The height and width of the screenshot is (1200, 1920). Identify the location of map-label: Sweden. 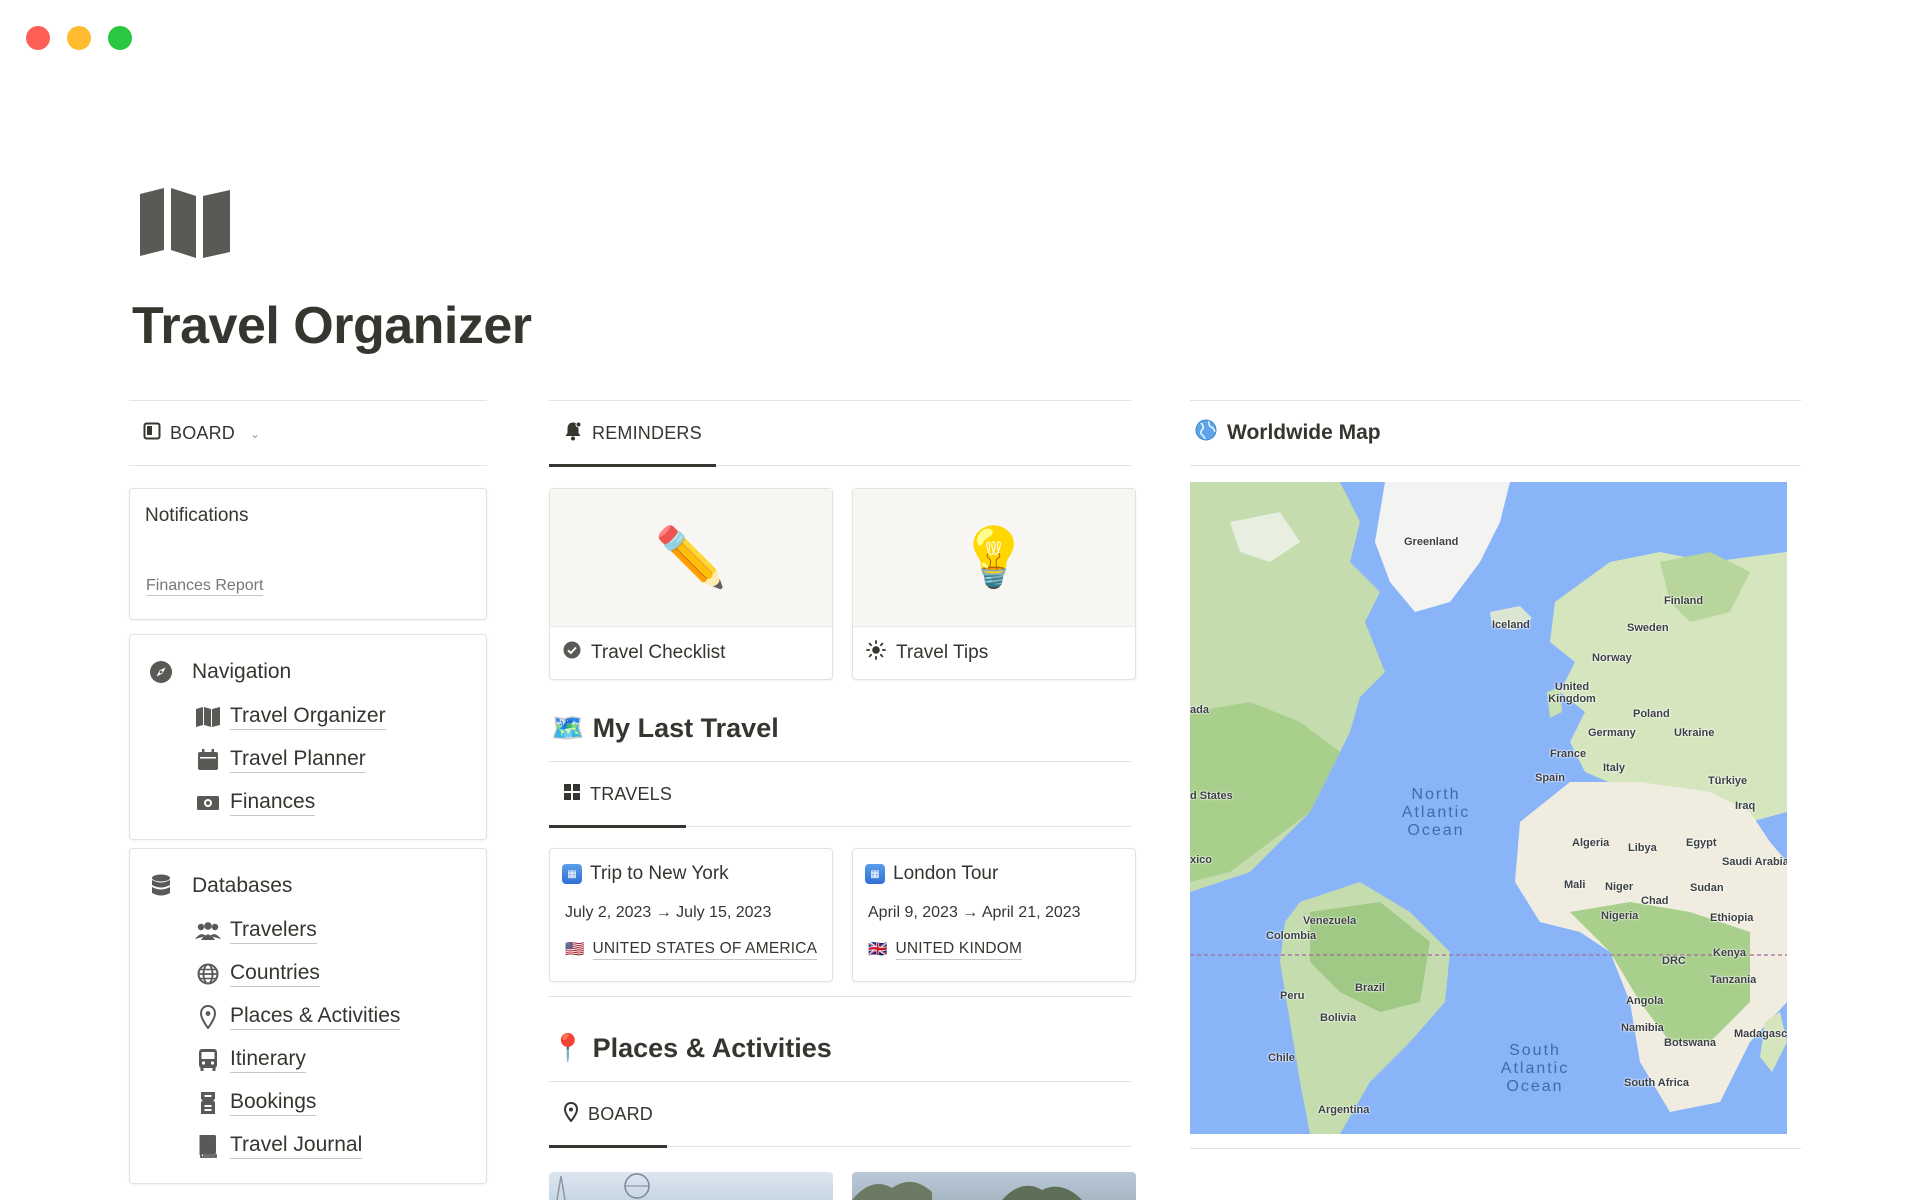
(1648, 628).